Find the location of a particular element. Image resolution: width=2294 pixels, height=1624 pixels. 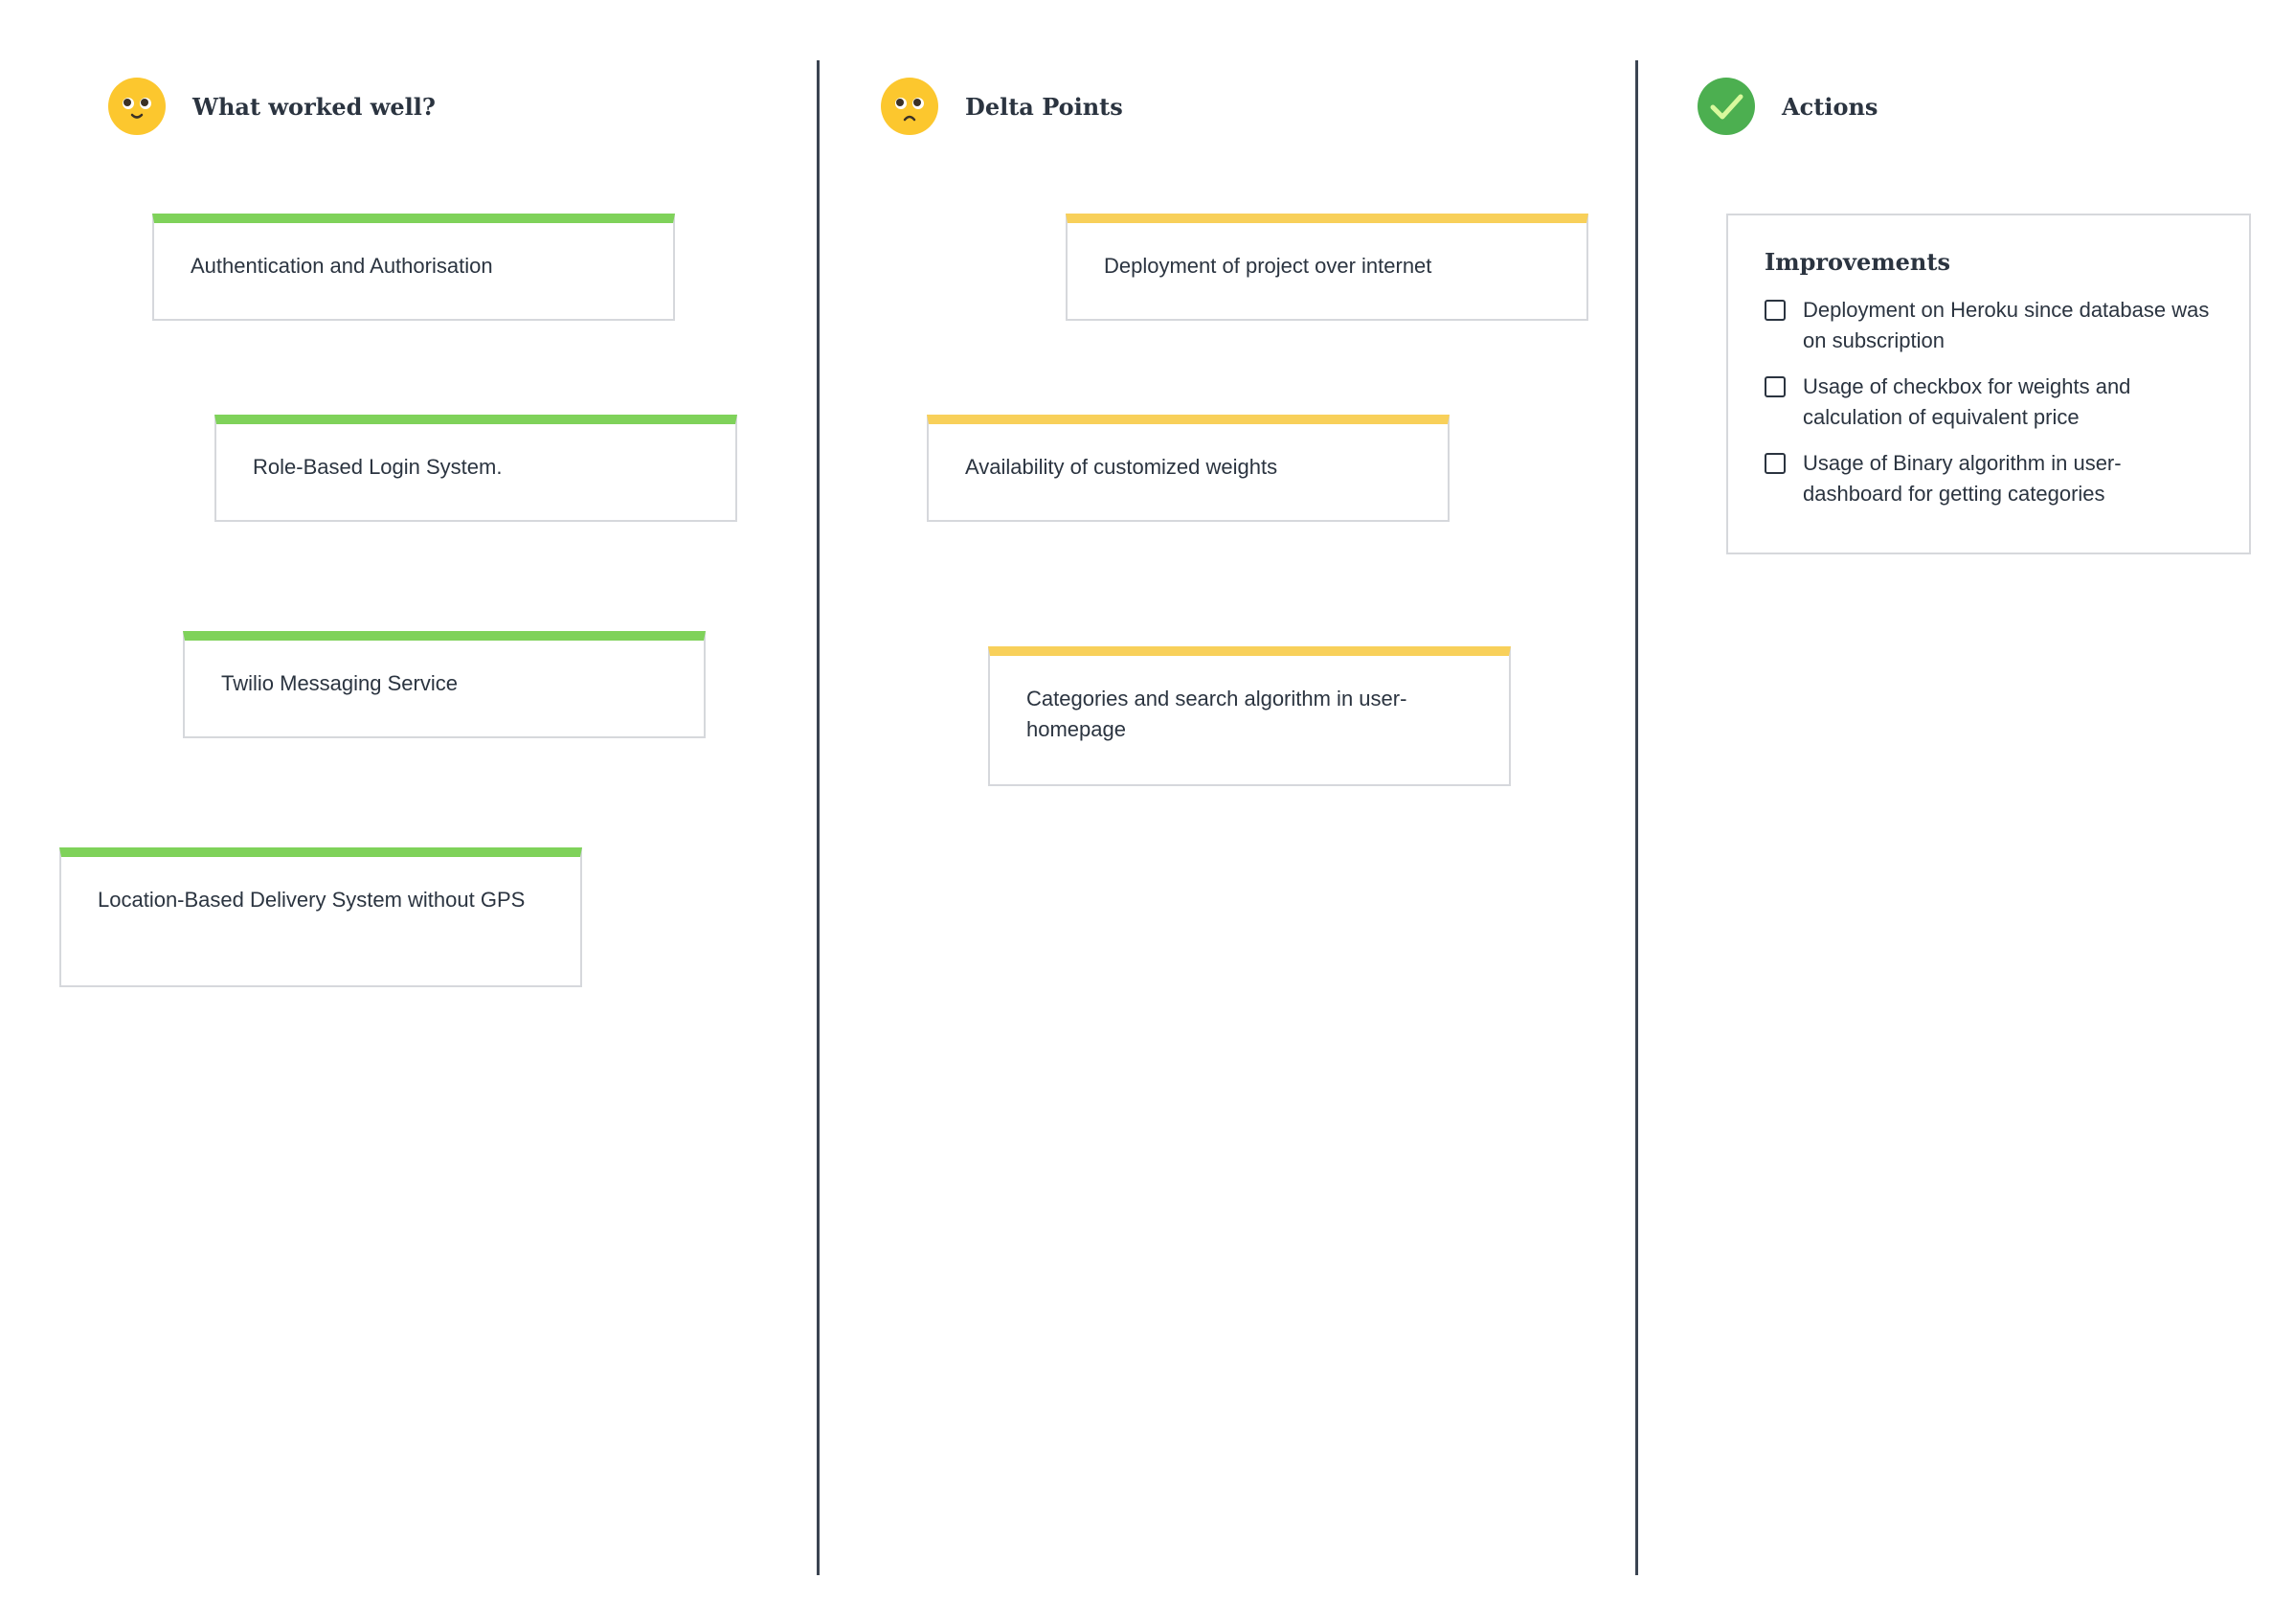

sticky-card: Twilio Messaging Service is located at coordinates (444, 684).